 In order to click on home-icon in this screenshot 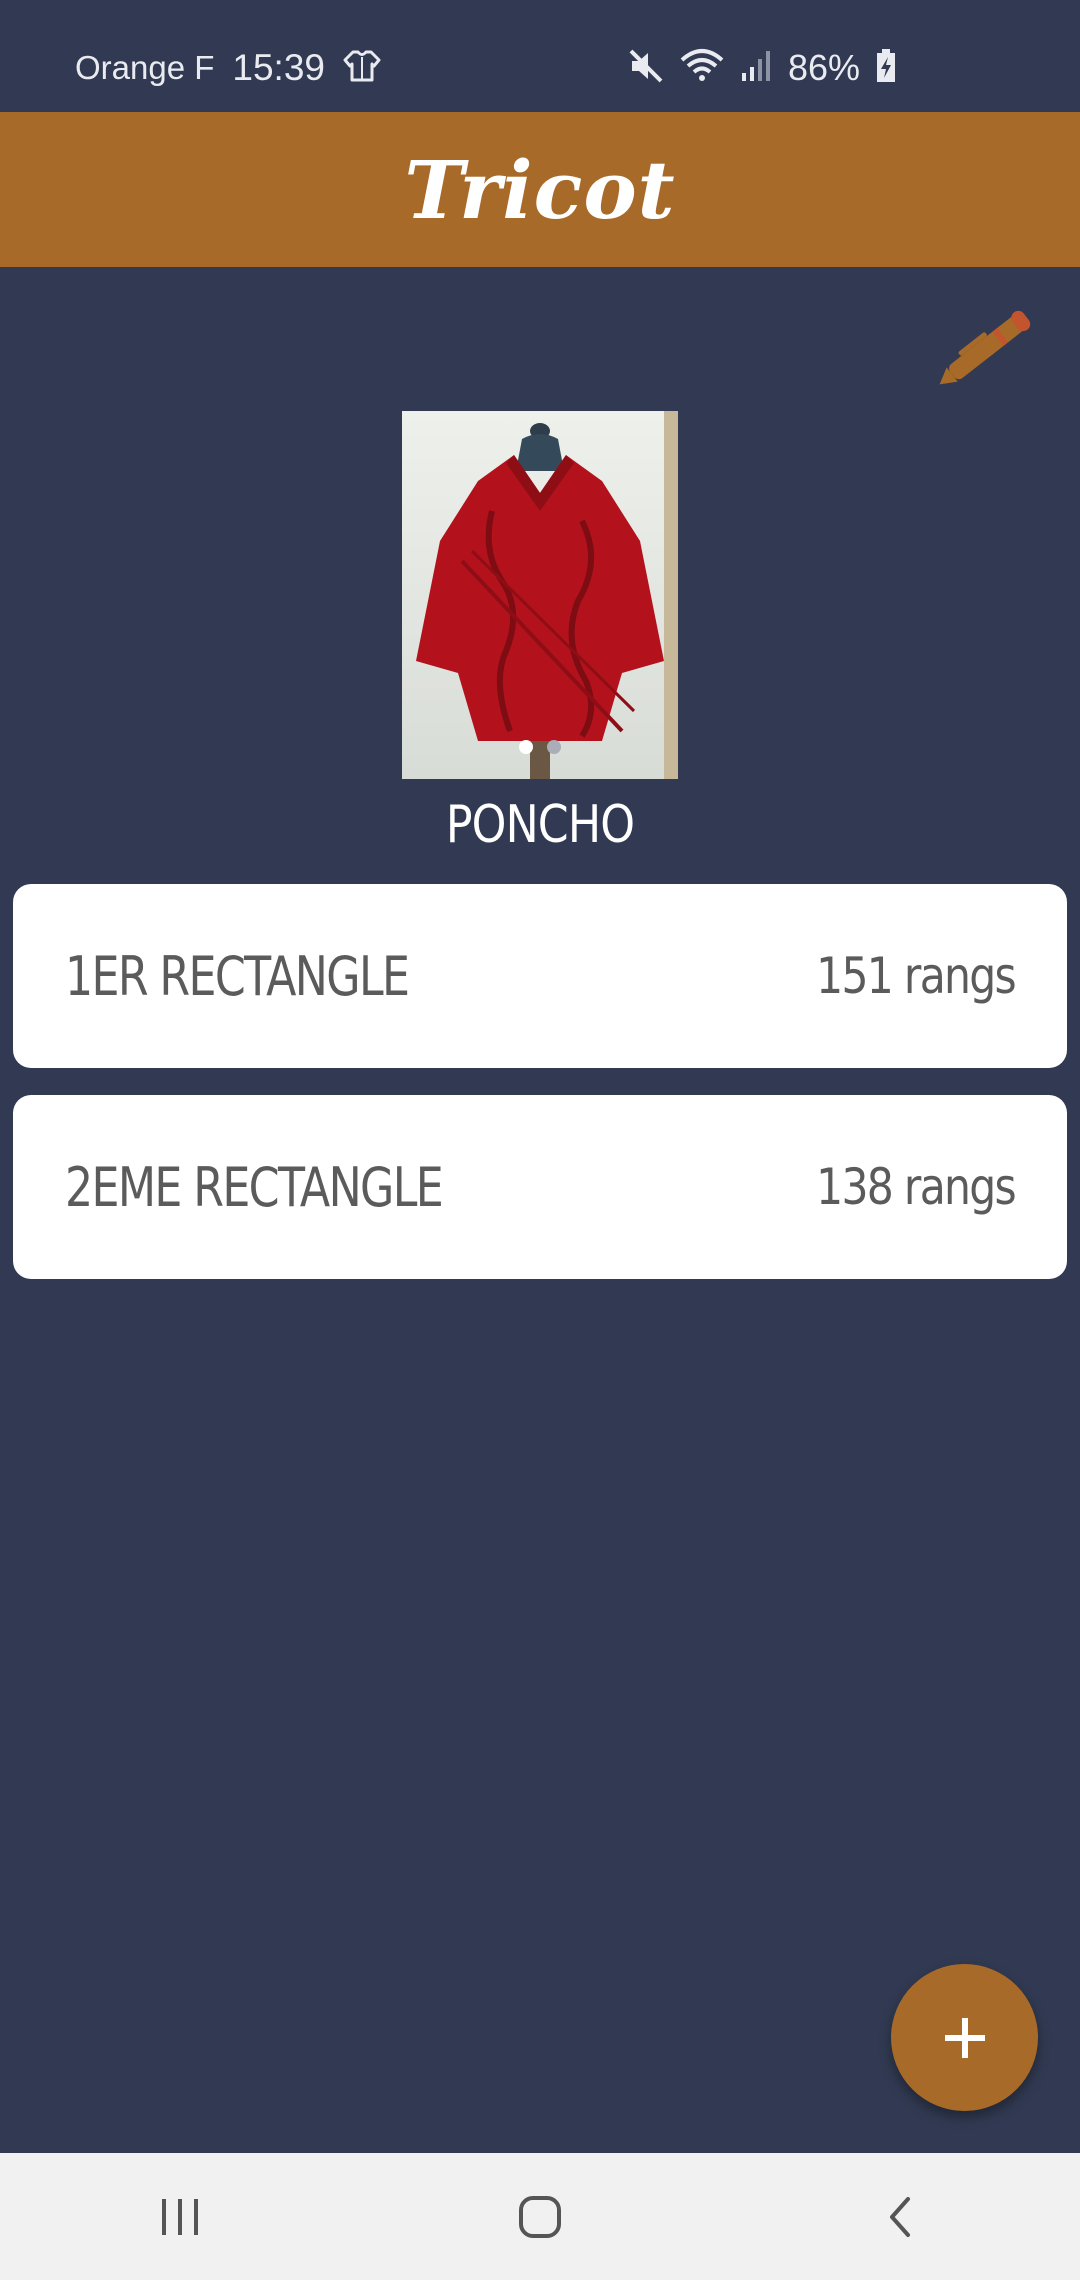, I will do `click(540, 2216)`.